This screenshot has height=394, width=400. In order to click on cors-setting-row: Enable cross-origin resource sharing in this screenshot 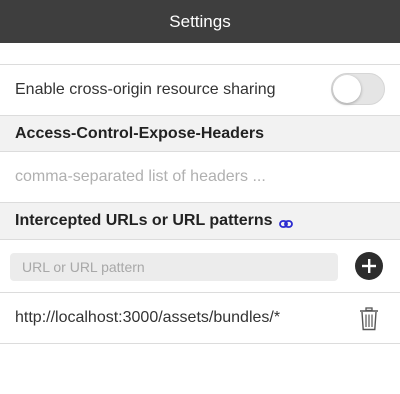, I will do `click(200, 90)`.